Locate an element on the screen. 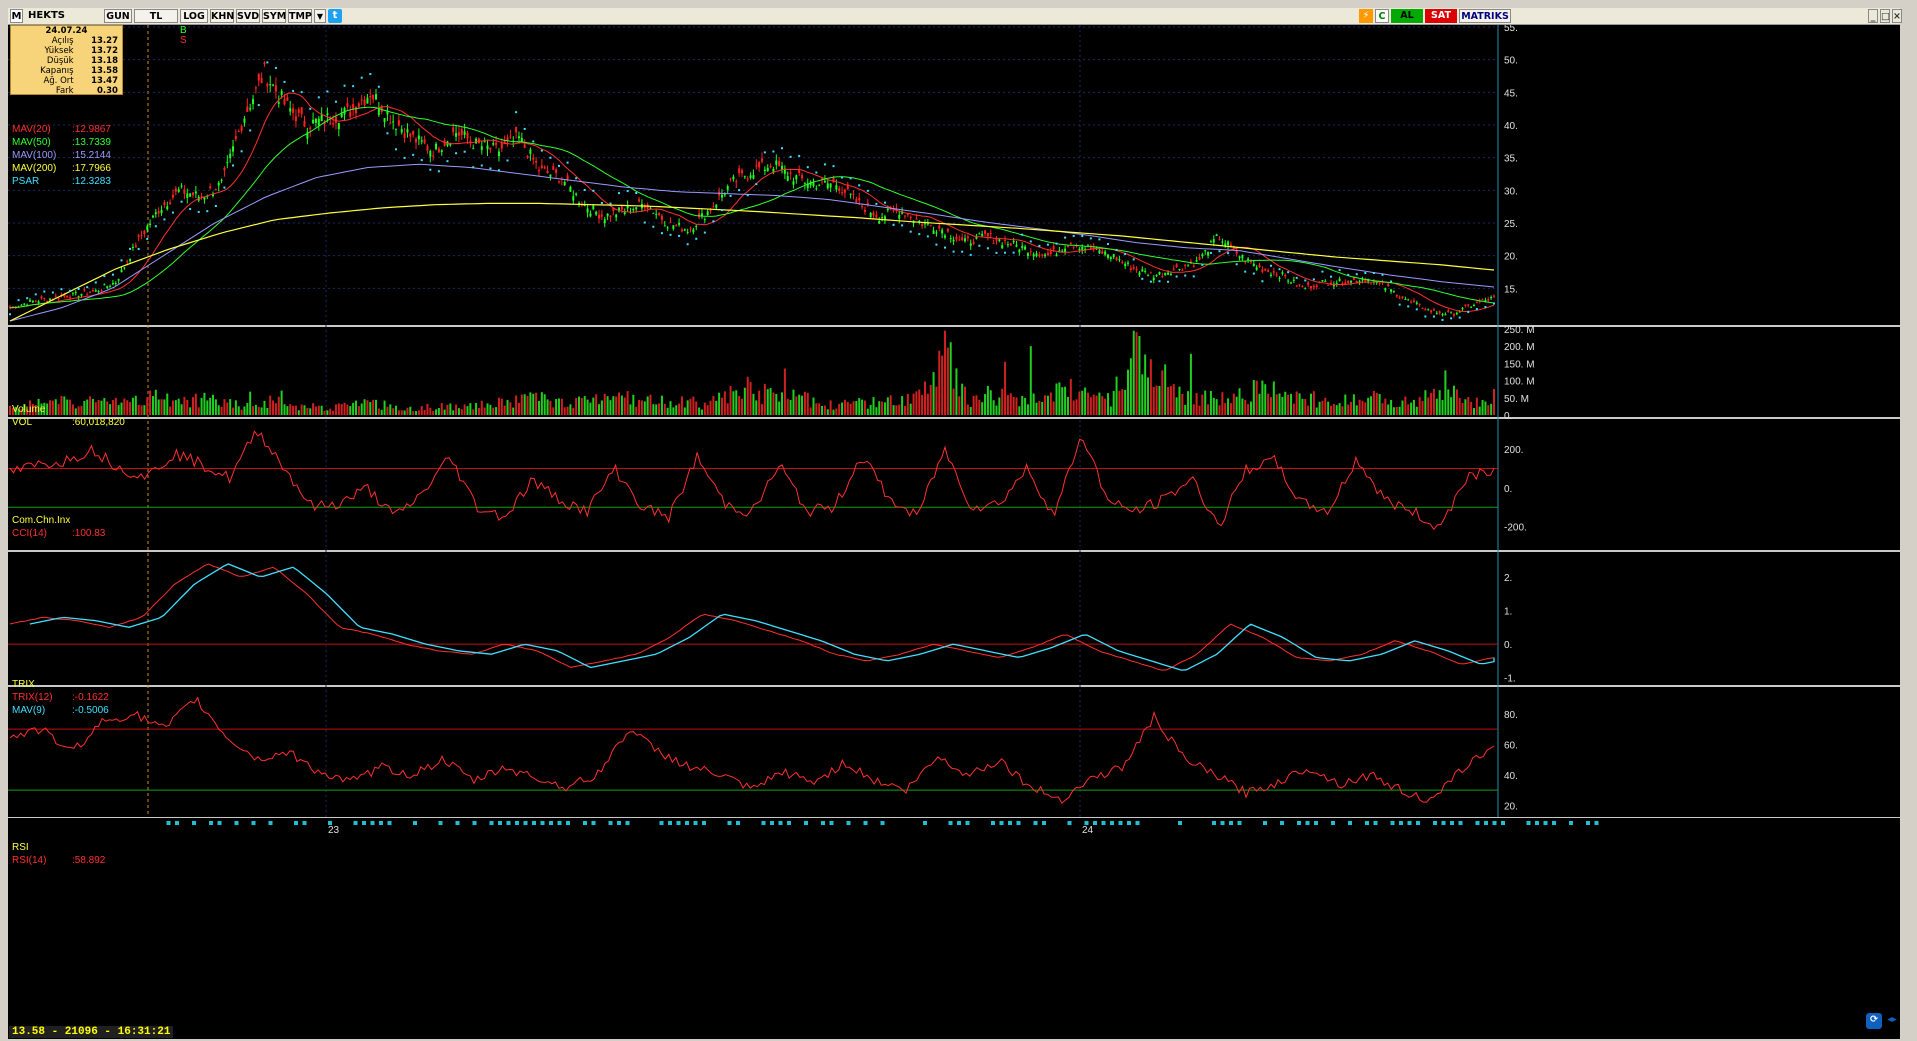 This screenshot has height=1041, width=1917. log-button: LOG is located at coordinates (194, 16).